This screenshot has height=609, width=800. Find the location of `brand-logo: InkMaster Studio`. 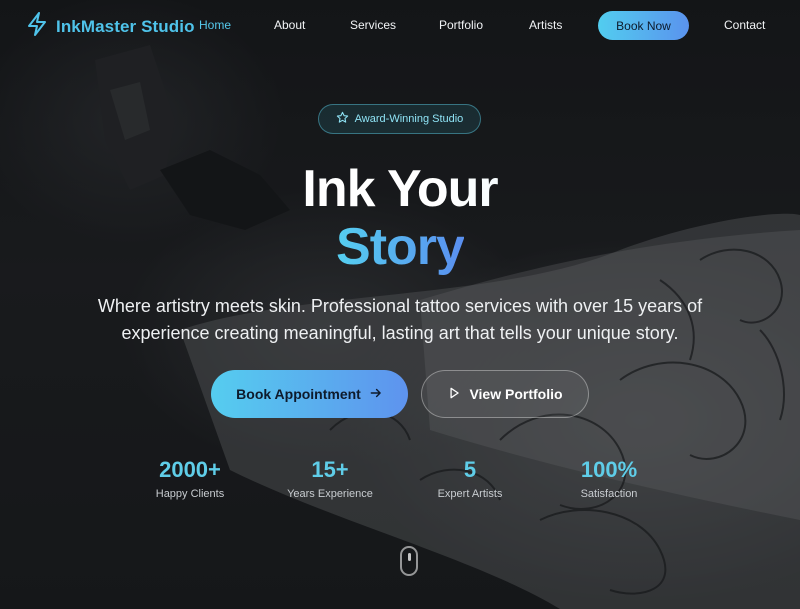

brand-logo: InkMaster Studio is located at coordinates (110, 26).